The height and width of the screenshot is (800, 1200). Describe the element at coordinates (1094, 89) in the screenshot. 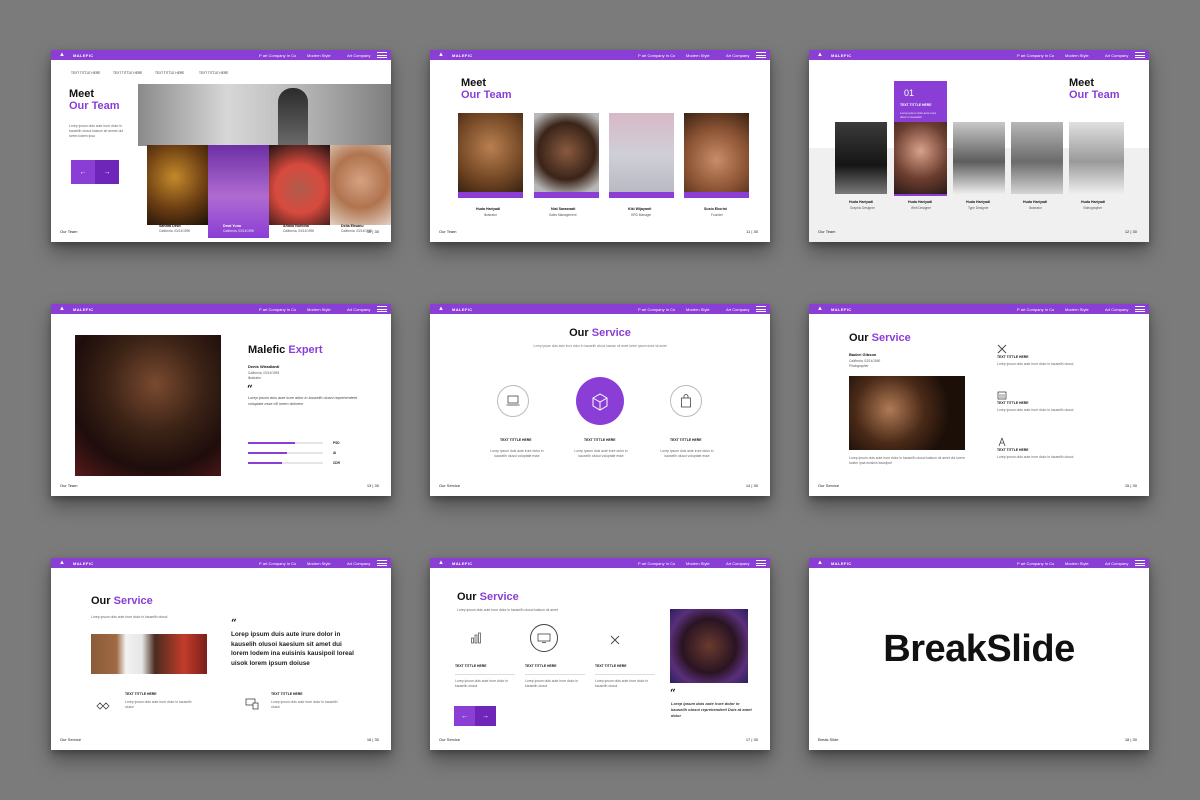

I see `page-title: Meet Our Team` at that location.